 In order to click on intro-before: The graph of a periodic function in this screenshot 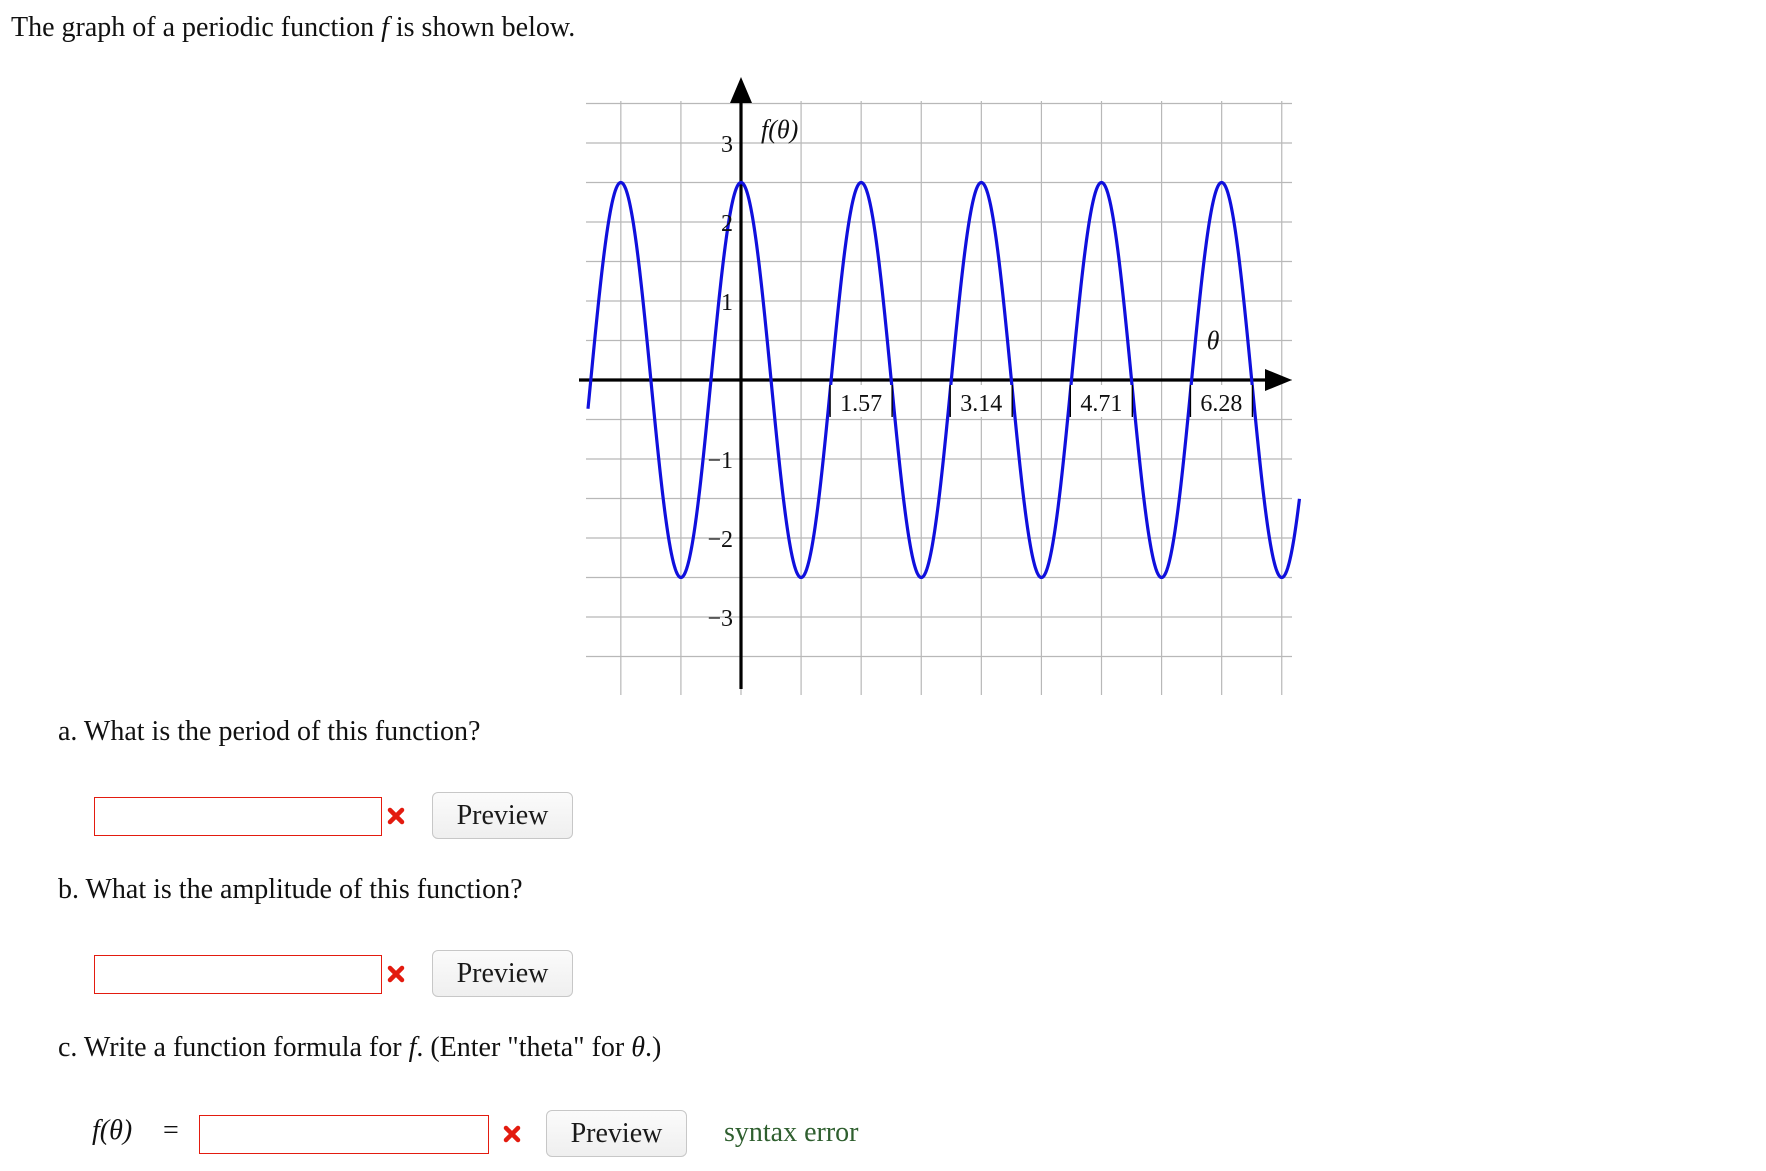, I will do `click(196, 27)`.